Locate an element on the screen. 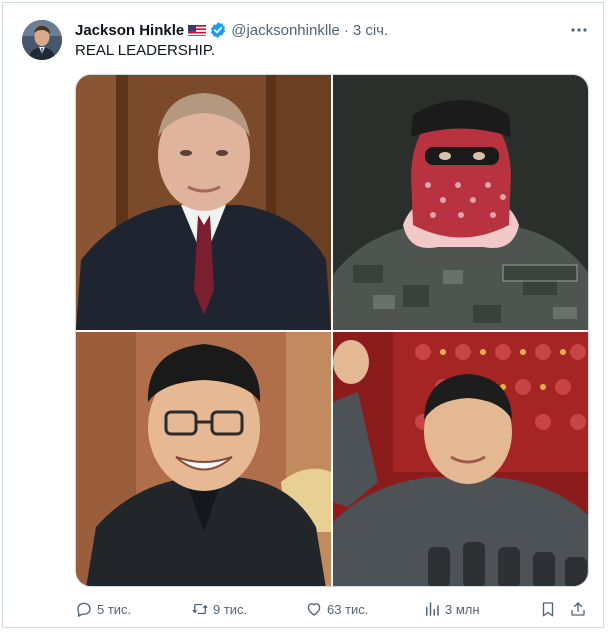 This screenshot has width=608, height=632. tweet-header: Jackson Hinkle @jacksonhinklle · 3 січ. is located at coordinates (231, 30).